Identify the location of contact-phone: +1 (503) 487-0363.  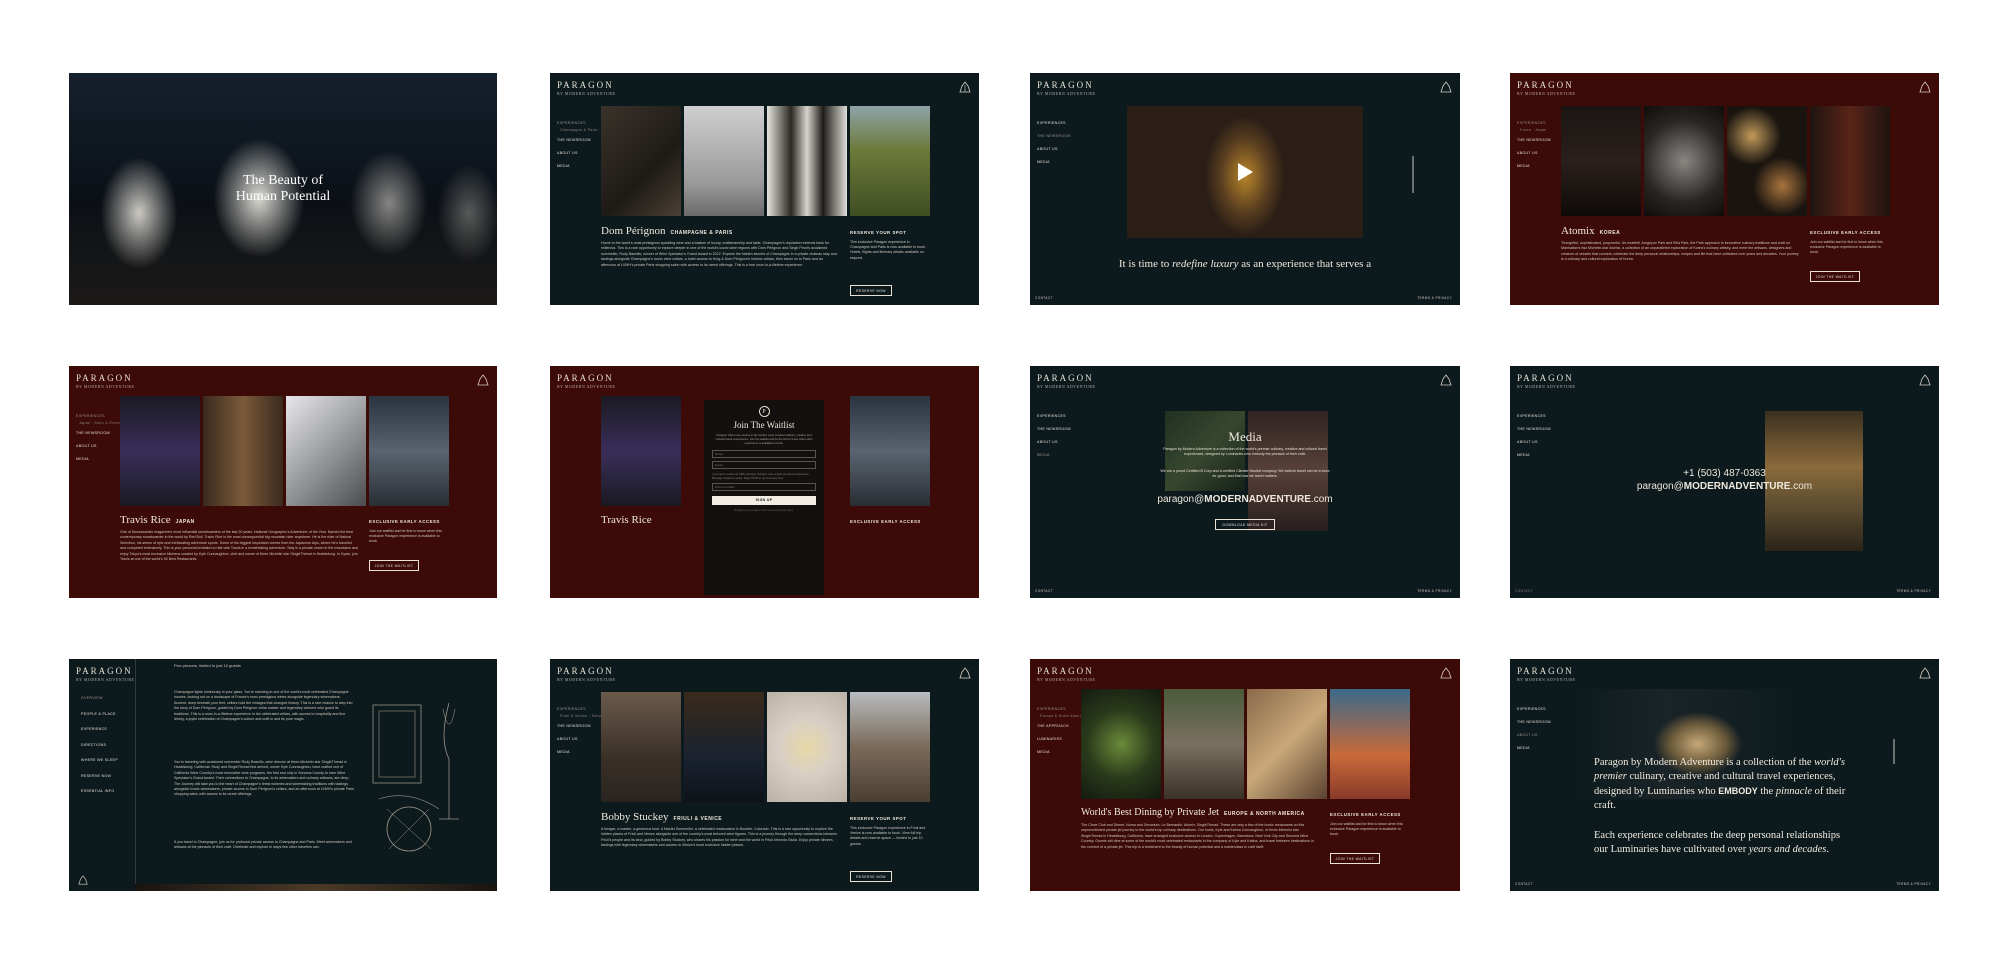
(1724, 473).